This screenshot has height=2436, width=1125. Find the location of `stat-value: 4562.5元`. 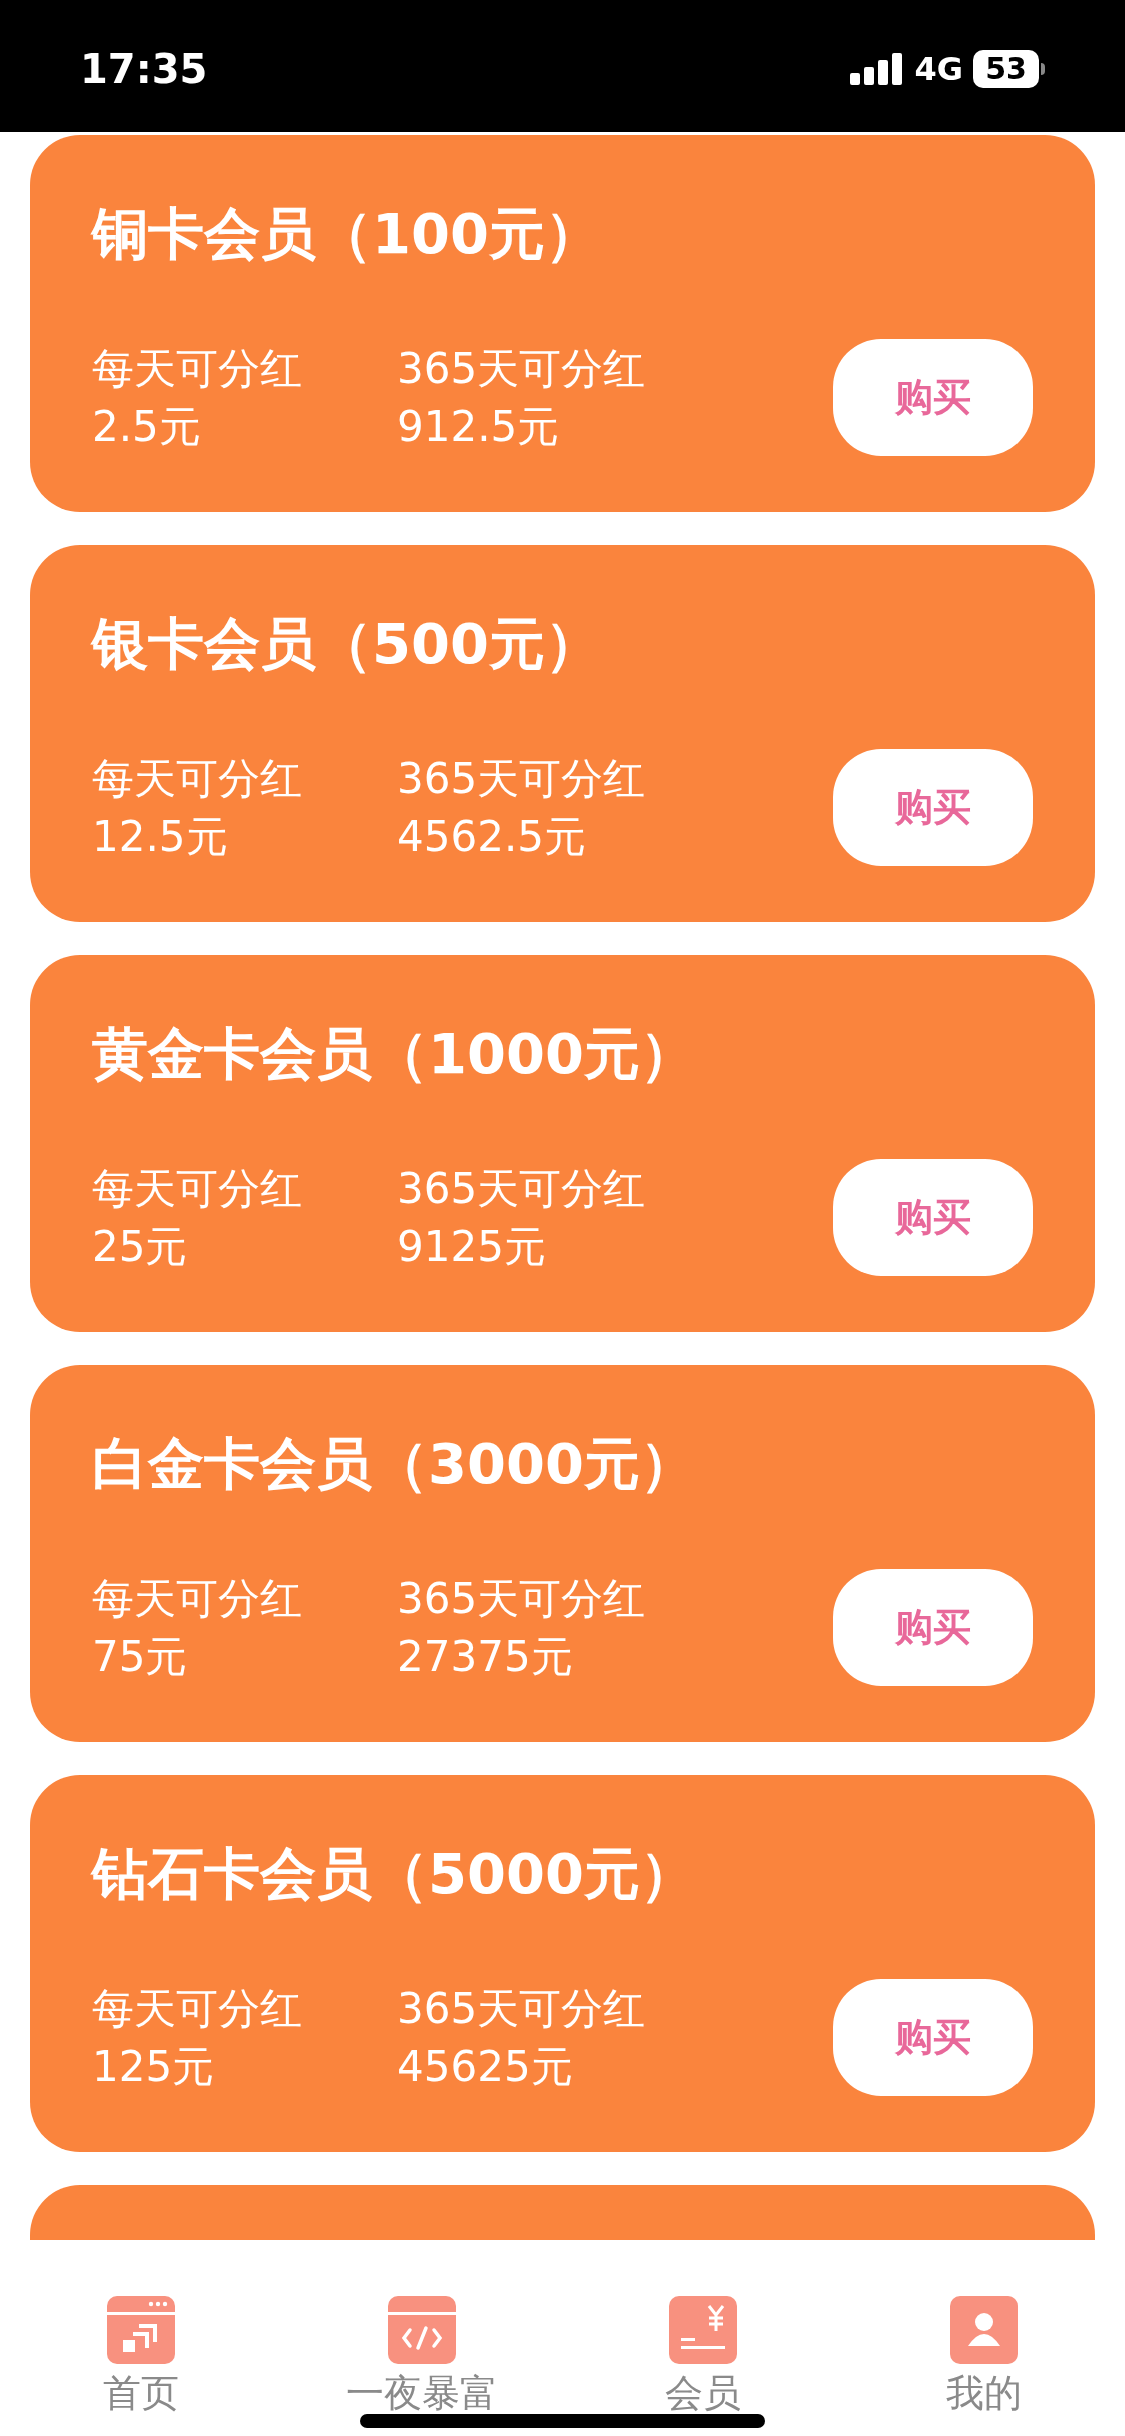

stat-value: 4562.5元 is located at coordinates (492, 836).